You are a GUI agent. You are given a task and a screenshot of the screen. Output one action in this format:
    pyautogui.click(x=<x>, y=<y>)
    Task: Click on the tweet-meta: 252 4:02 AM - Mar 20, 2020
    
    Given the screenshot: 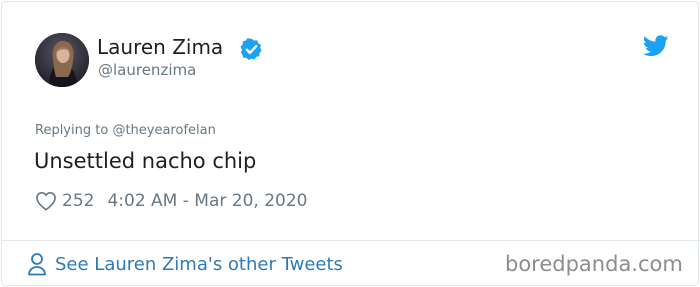 What is the action you would take?
    pyautogui.click(x=171, y=201)
    